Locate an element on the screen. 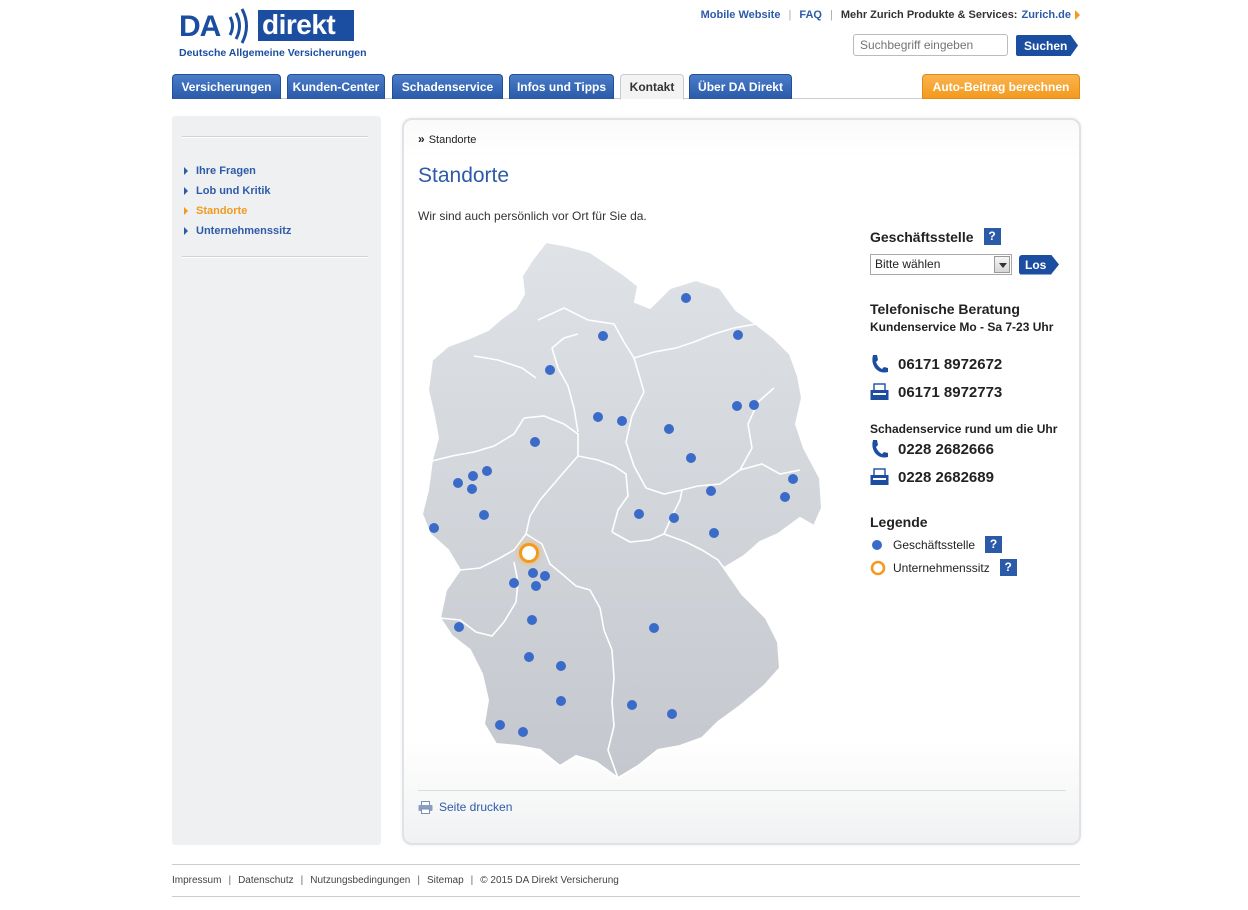 This screenshot has height=910, width=1248. fax-row: 06171 8972773 is located at coordinates (936, 392).